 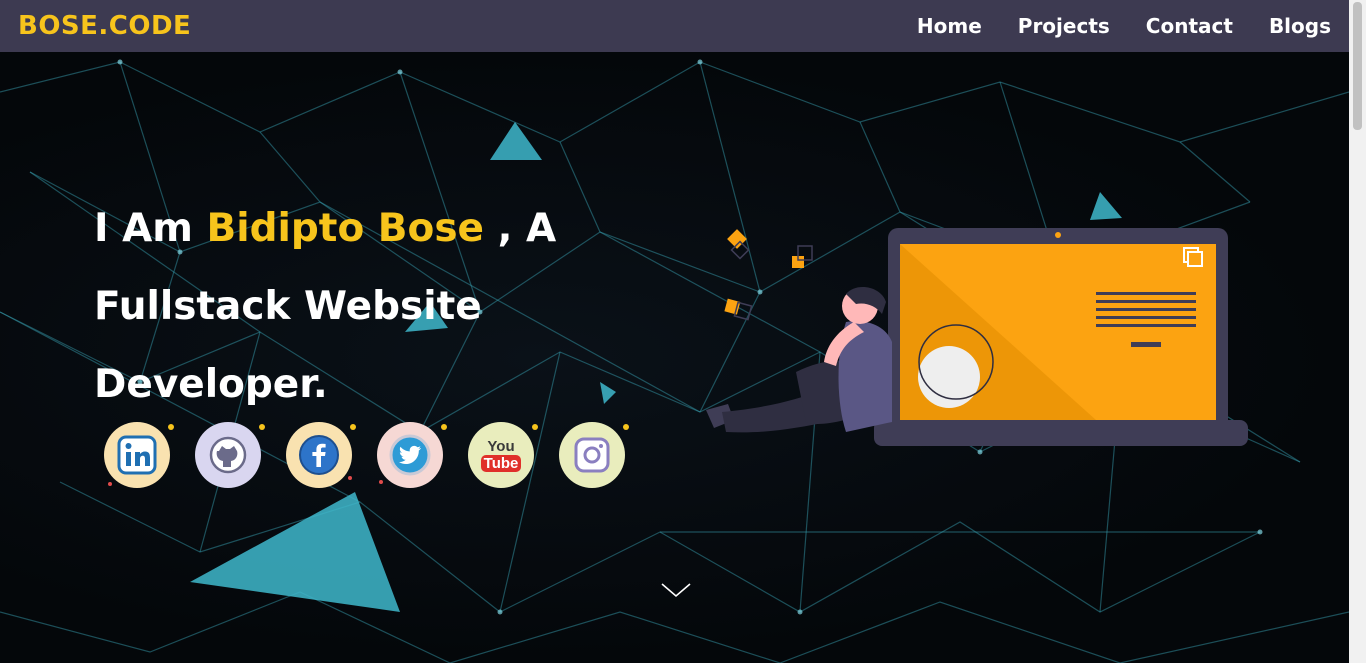 I want to click on chevron-down-icon, so click(x=676, y=590).